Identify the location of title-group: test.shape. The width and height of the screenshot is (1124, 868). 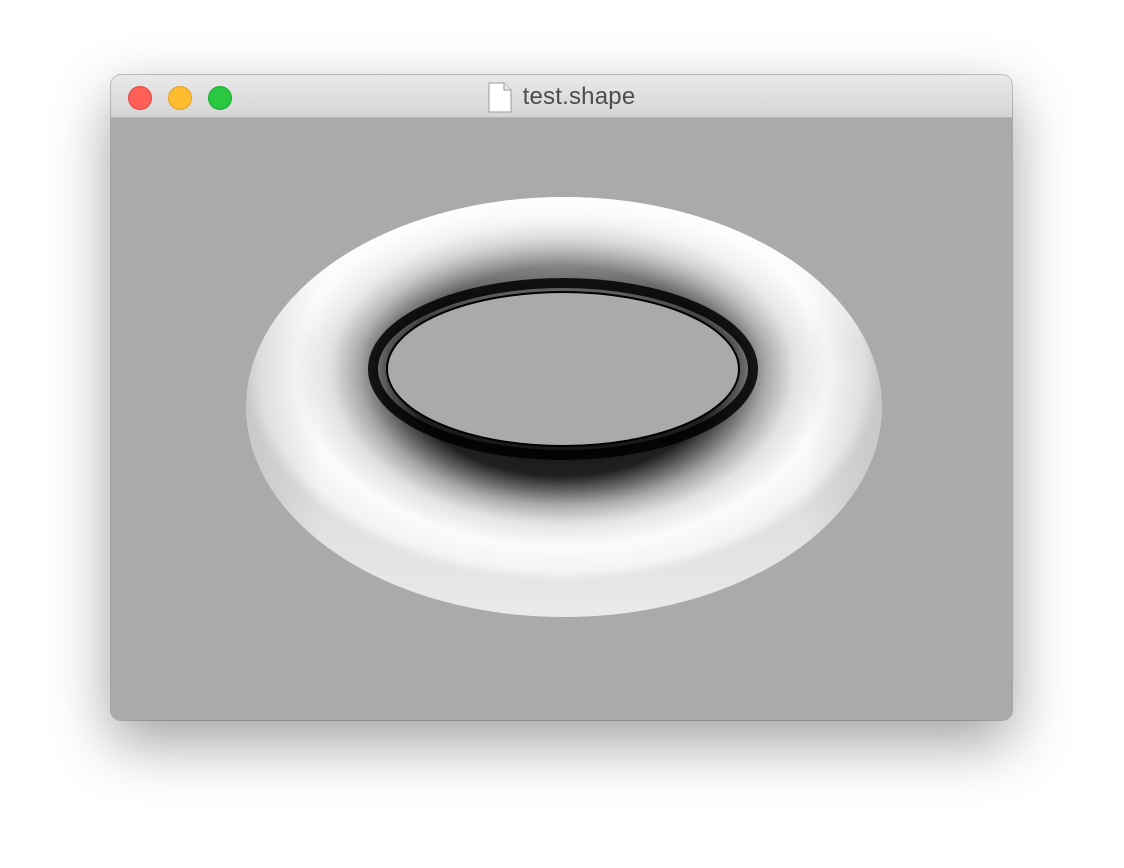
(561, 96).